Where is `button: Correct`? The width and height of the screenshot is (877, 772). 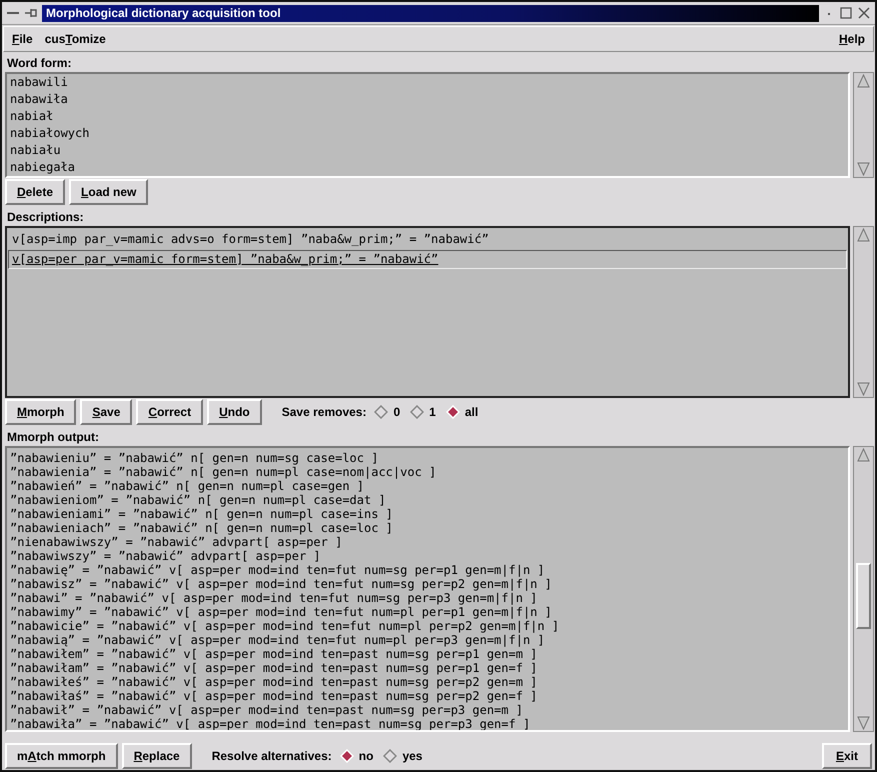 button: Correct is located at coordinates (170, 412).